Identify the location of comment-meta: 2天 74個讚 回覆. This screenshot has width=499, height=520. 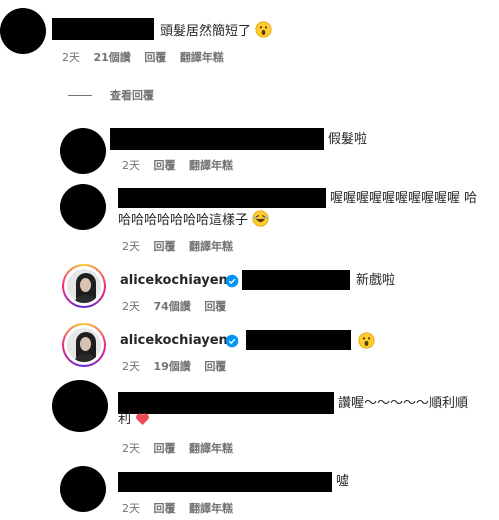
(179, 307).